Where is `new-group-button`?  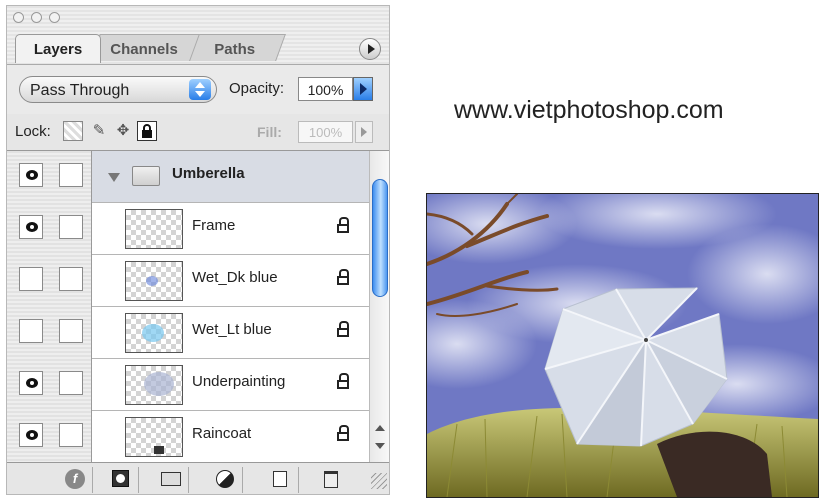 new-group-button is located at coordinates (171, 480).